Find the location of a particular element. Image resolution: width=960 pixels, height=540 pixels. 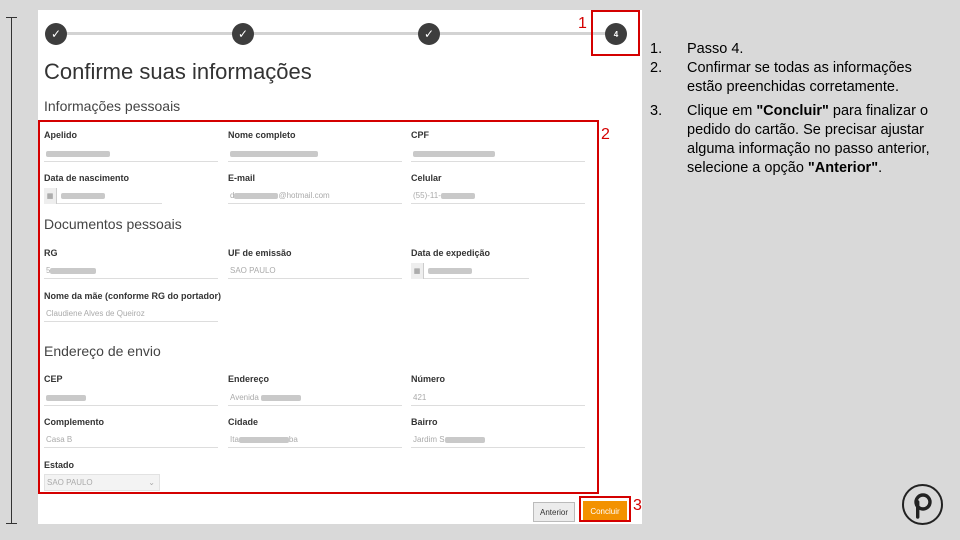

section-personal-title: Informações pessoais is located at coordinates (112, 106).